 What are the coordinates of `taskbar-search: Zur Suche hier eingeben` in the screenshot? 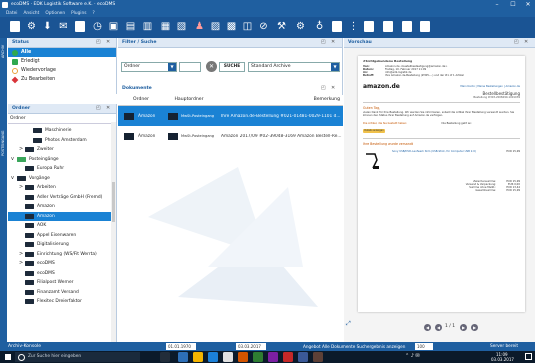 It's located at (77, 357).